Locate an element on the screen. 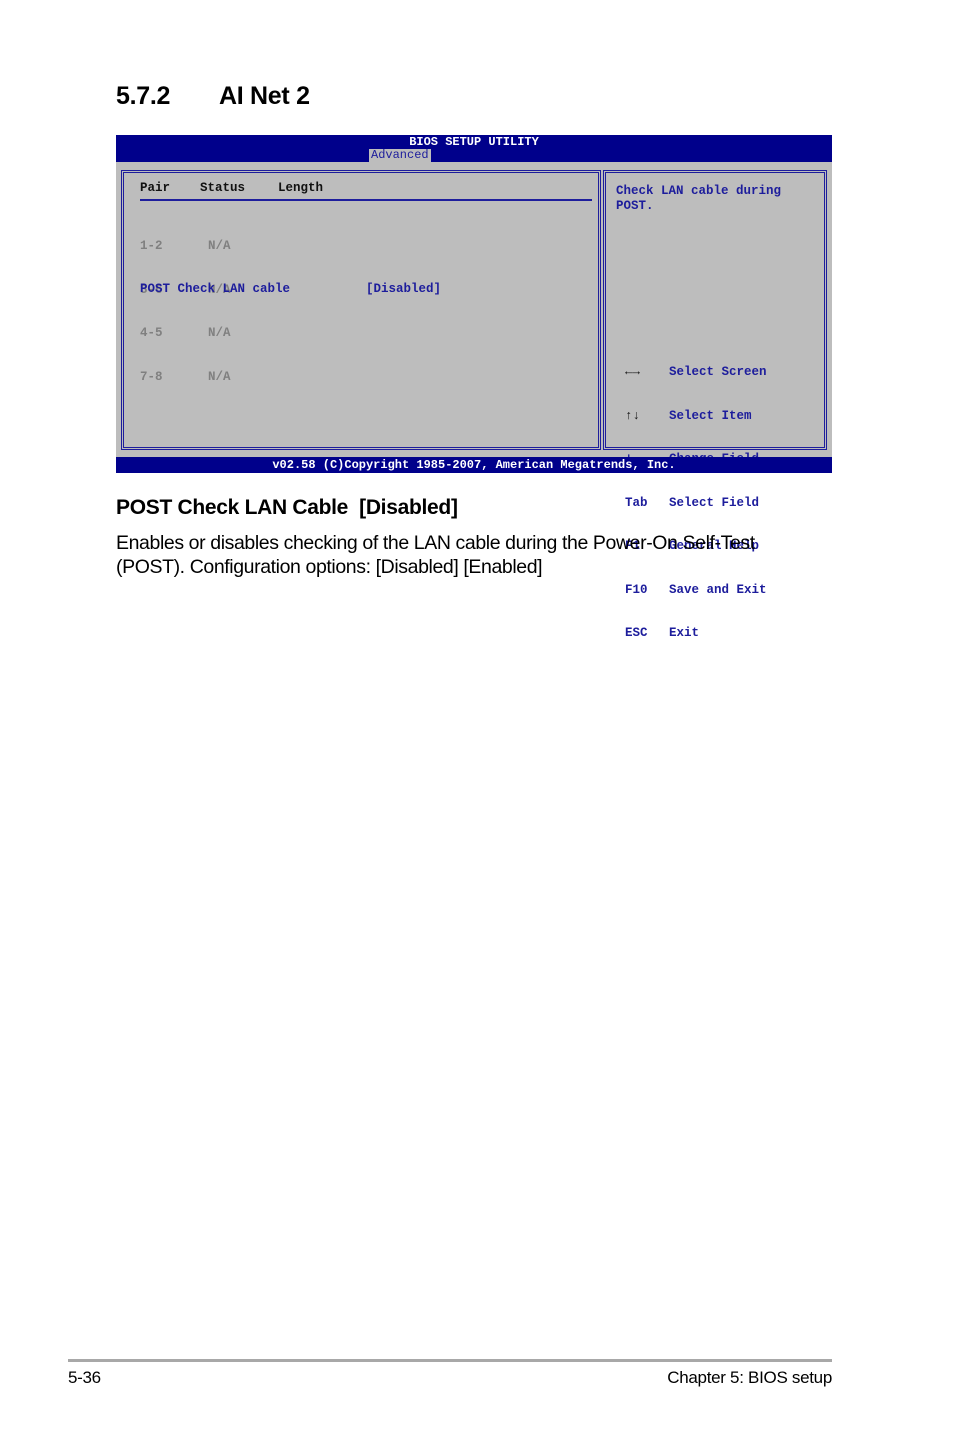  bios-title: BIOS SETUP UTILITY is located at coordinates (474, 142).